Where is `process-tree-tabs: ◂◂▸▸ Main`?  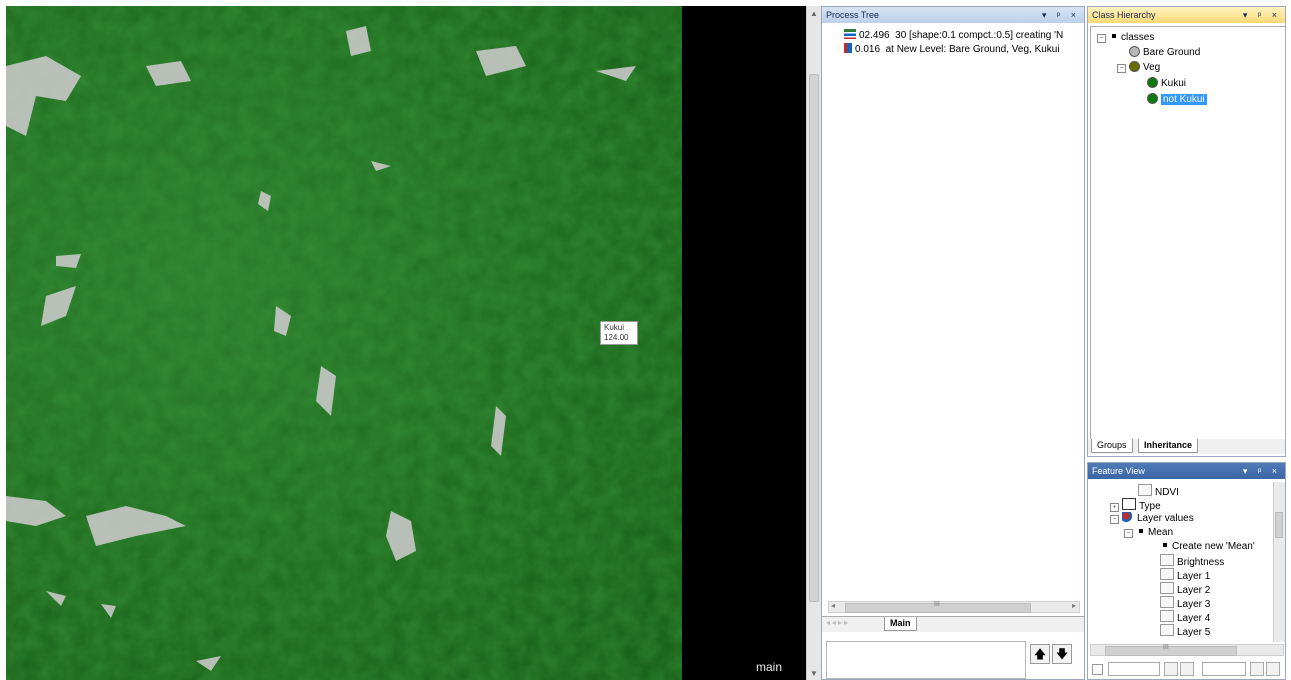
process-tree-tabs: ◂◂▸▸ Main is located at coordinates (953, 624).